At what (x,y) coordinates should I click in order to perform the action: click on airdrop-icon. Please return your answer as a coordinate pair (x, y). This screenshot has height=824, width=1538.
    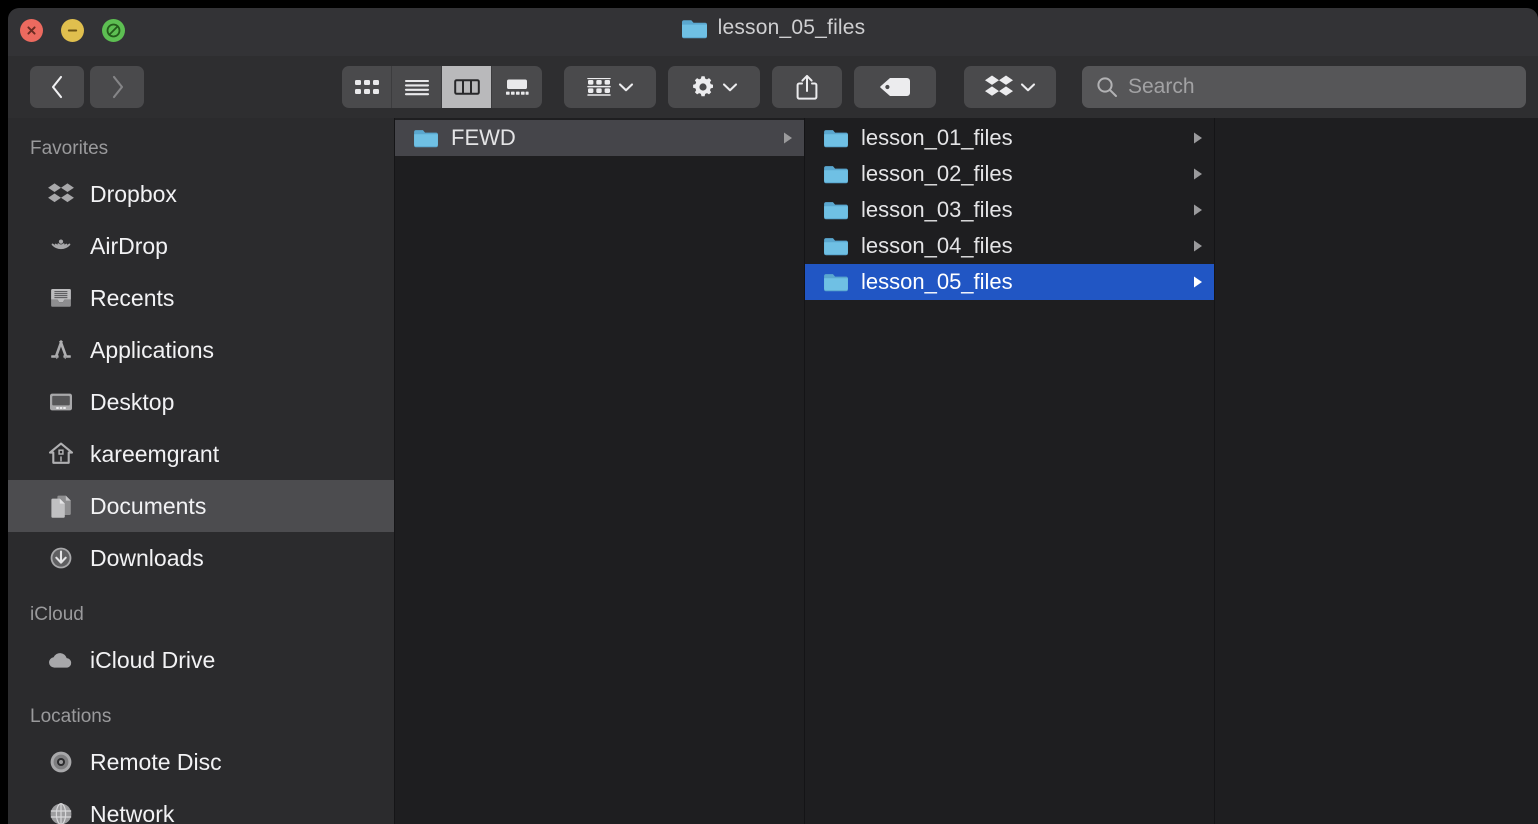
    Looking at the image, I should click on (61, 246).